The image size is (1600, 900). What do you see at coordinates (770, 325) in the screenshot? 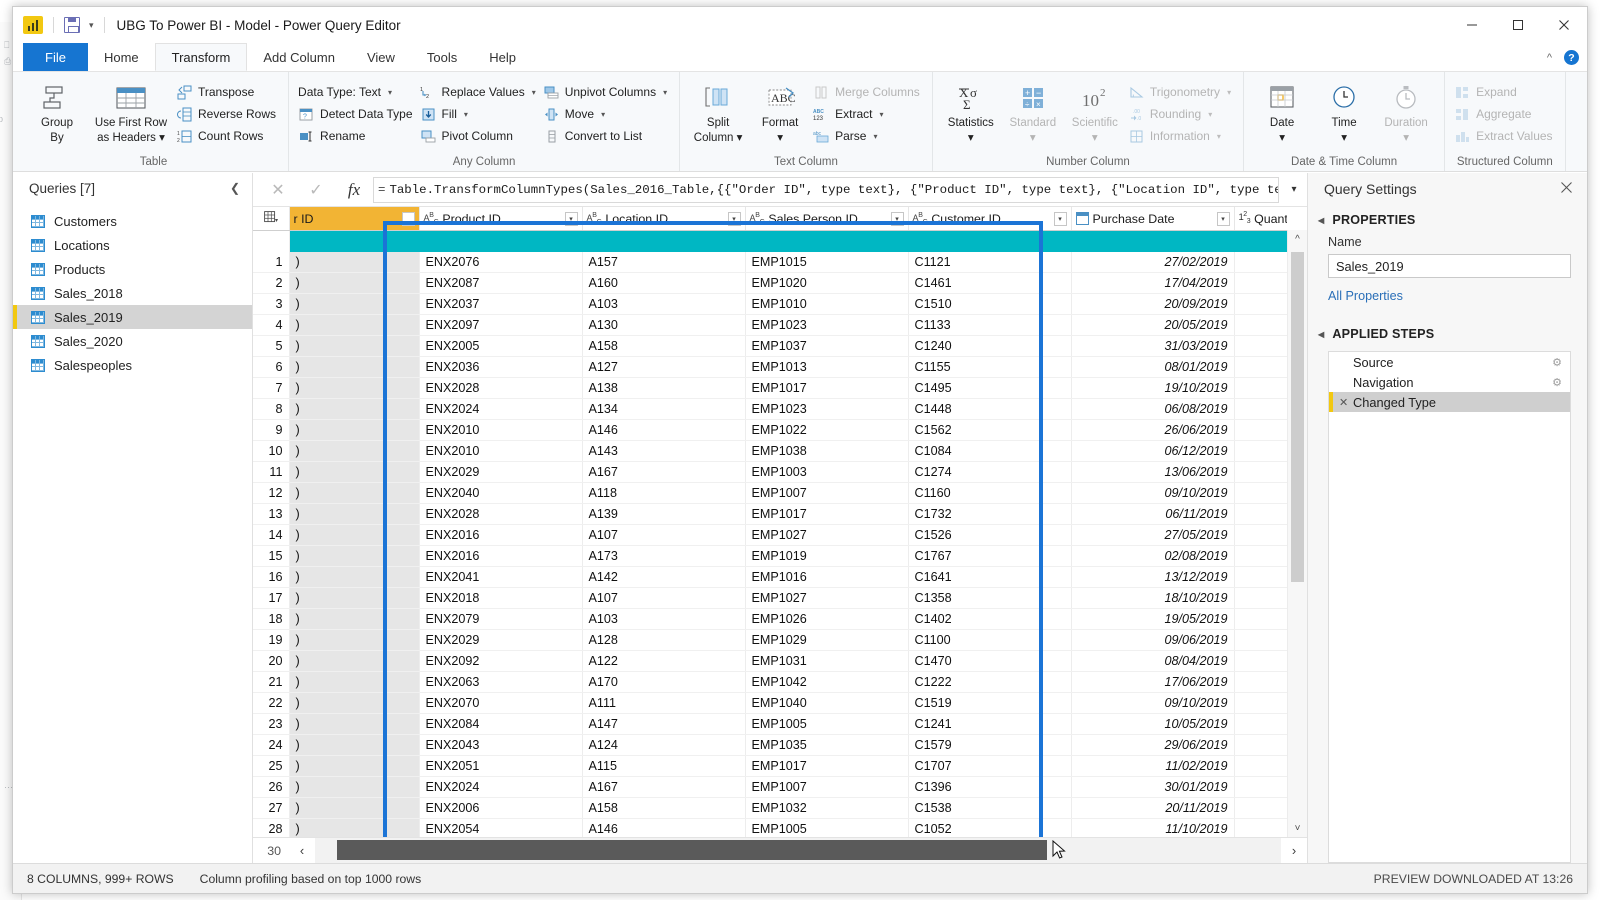
I see `table-row: 4) ENX2097 A130 EMP1023 C1133 20/05/2019` at bounding box center [770, 325].